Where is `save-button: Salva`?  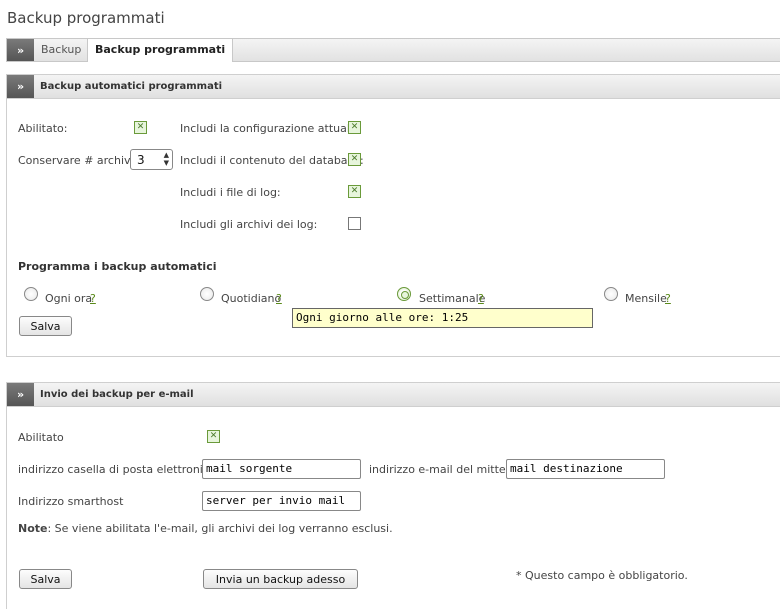
save-button: Salva is located at coordinates (45, 326).